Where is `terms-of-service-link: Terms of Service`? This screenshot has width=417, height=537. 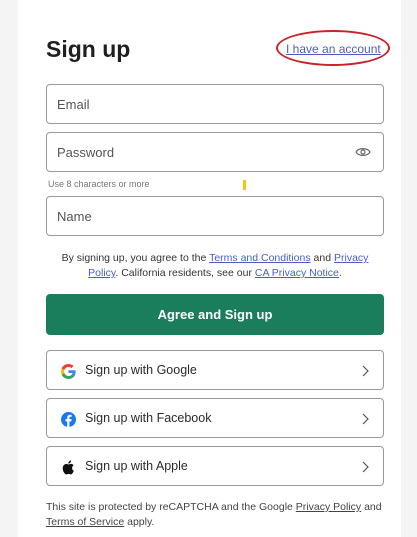 terms-of-service-link: Terms of Service is located at coordinates (85, 522).